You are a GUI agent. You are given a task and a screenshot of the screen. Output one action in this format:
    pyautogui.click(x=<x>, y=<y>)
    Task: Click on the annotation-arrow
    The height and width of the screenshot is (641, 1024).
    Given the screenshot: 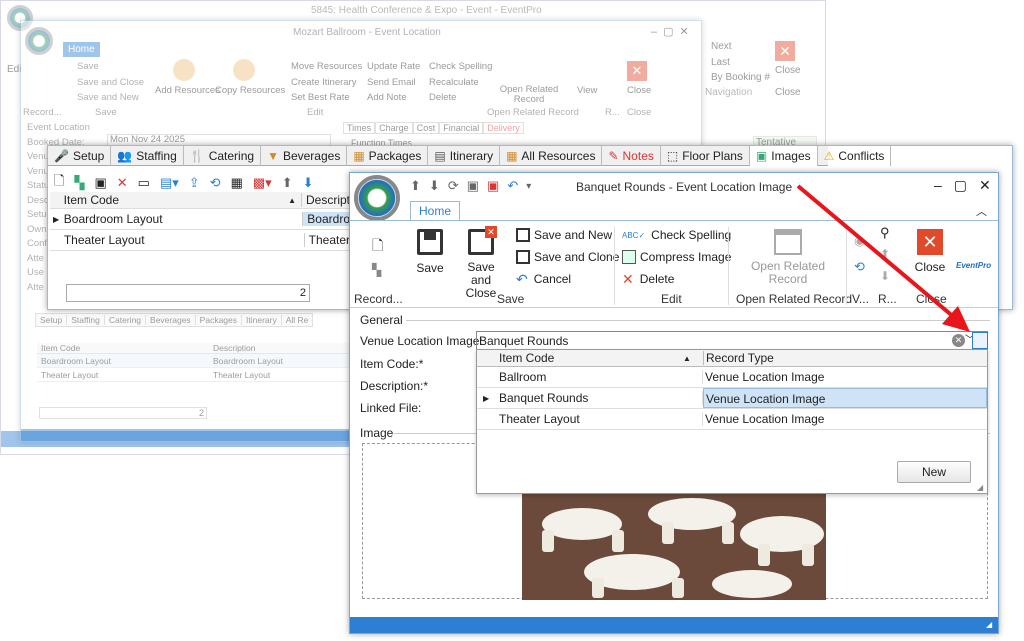 What is the action you would take?
    pyautogui.click(x=883, y=258)
    